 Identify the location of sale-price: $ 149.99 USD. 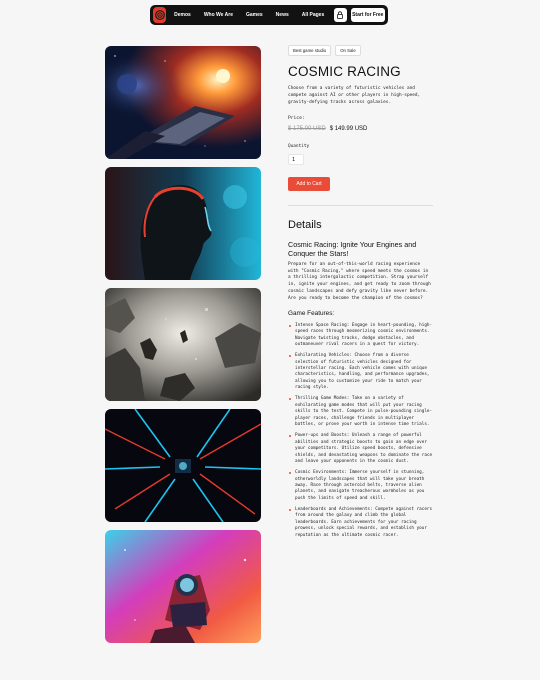
(348, 129).